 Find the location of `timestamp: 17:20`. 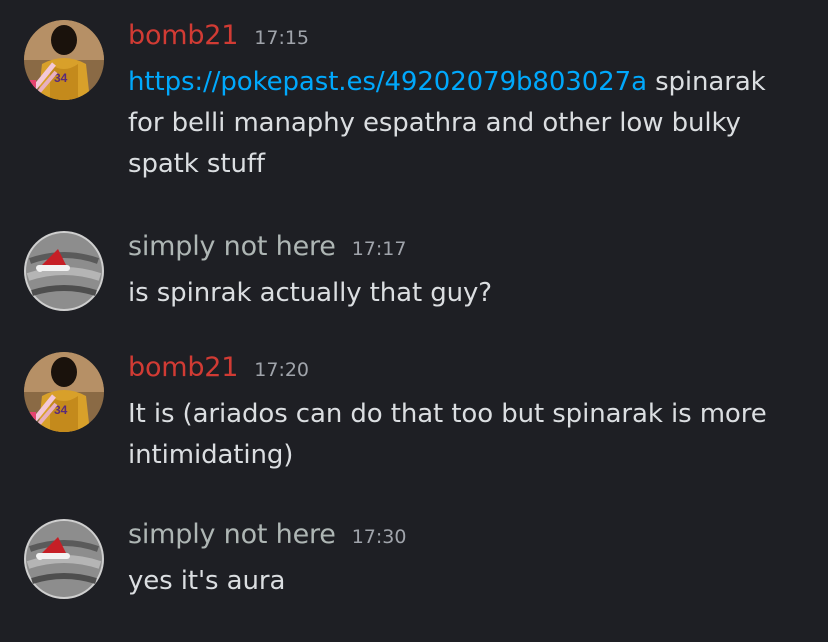

timestamp: 17:20 is located at coordinates (281, 370).